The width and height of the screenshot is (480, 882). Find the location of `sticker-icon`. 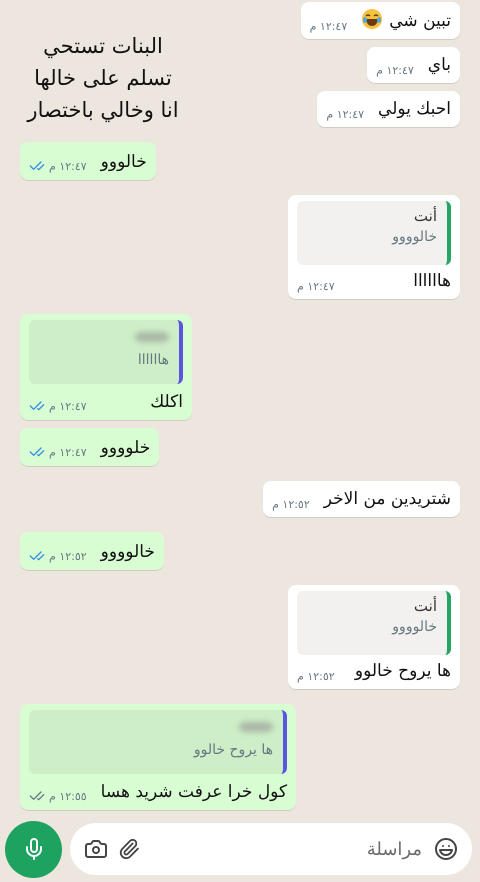

sticker-icon is located at coordinates (446, 849).